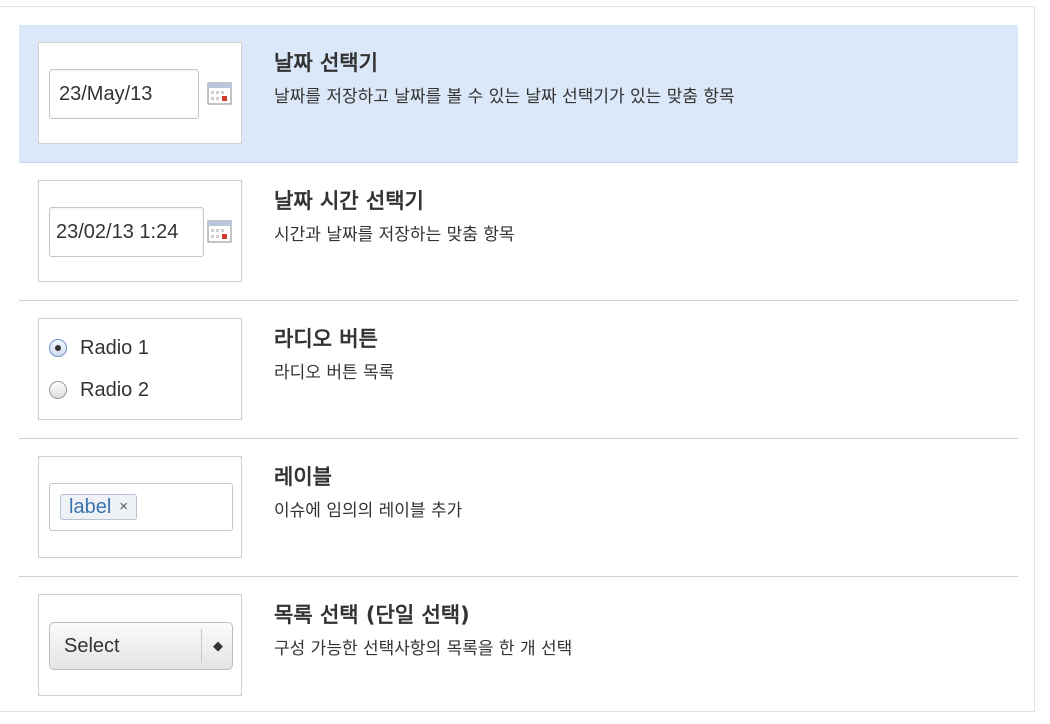 Image resolution: width=1050 pixels, height=724 pixels. I want to click on date-input: 23/May/13, so click(124, 94).